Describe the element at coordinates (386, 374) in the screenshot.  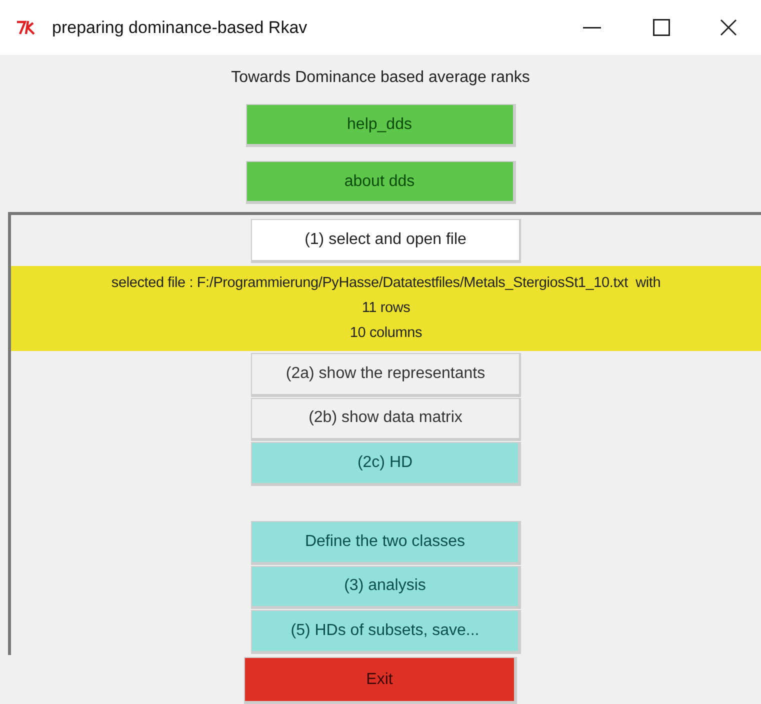
I see `action-button: (2a) show the representants` at that location.